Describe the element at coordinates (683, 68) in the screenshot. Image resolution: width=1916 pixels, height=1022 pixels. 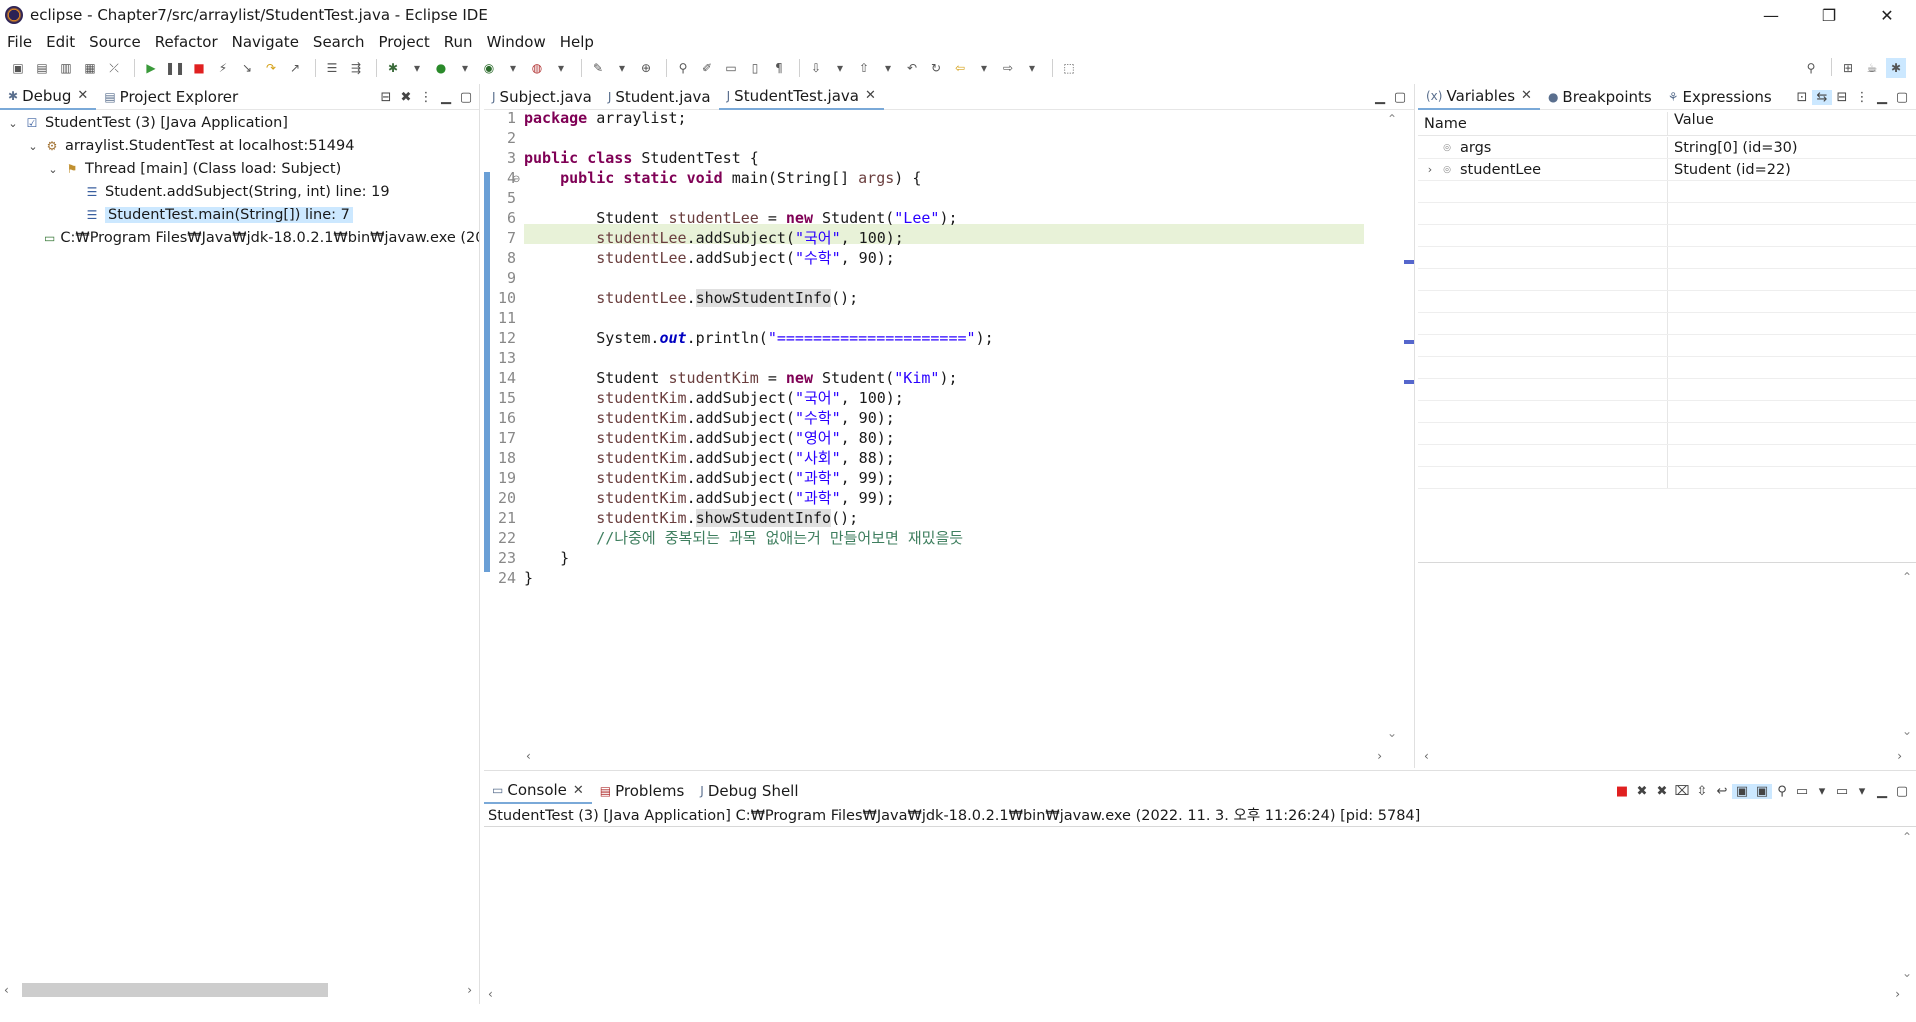
I see `search-toolbar-icon: ⚲` at that location.